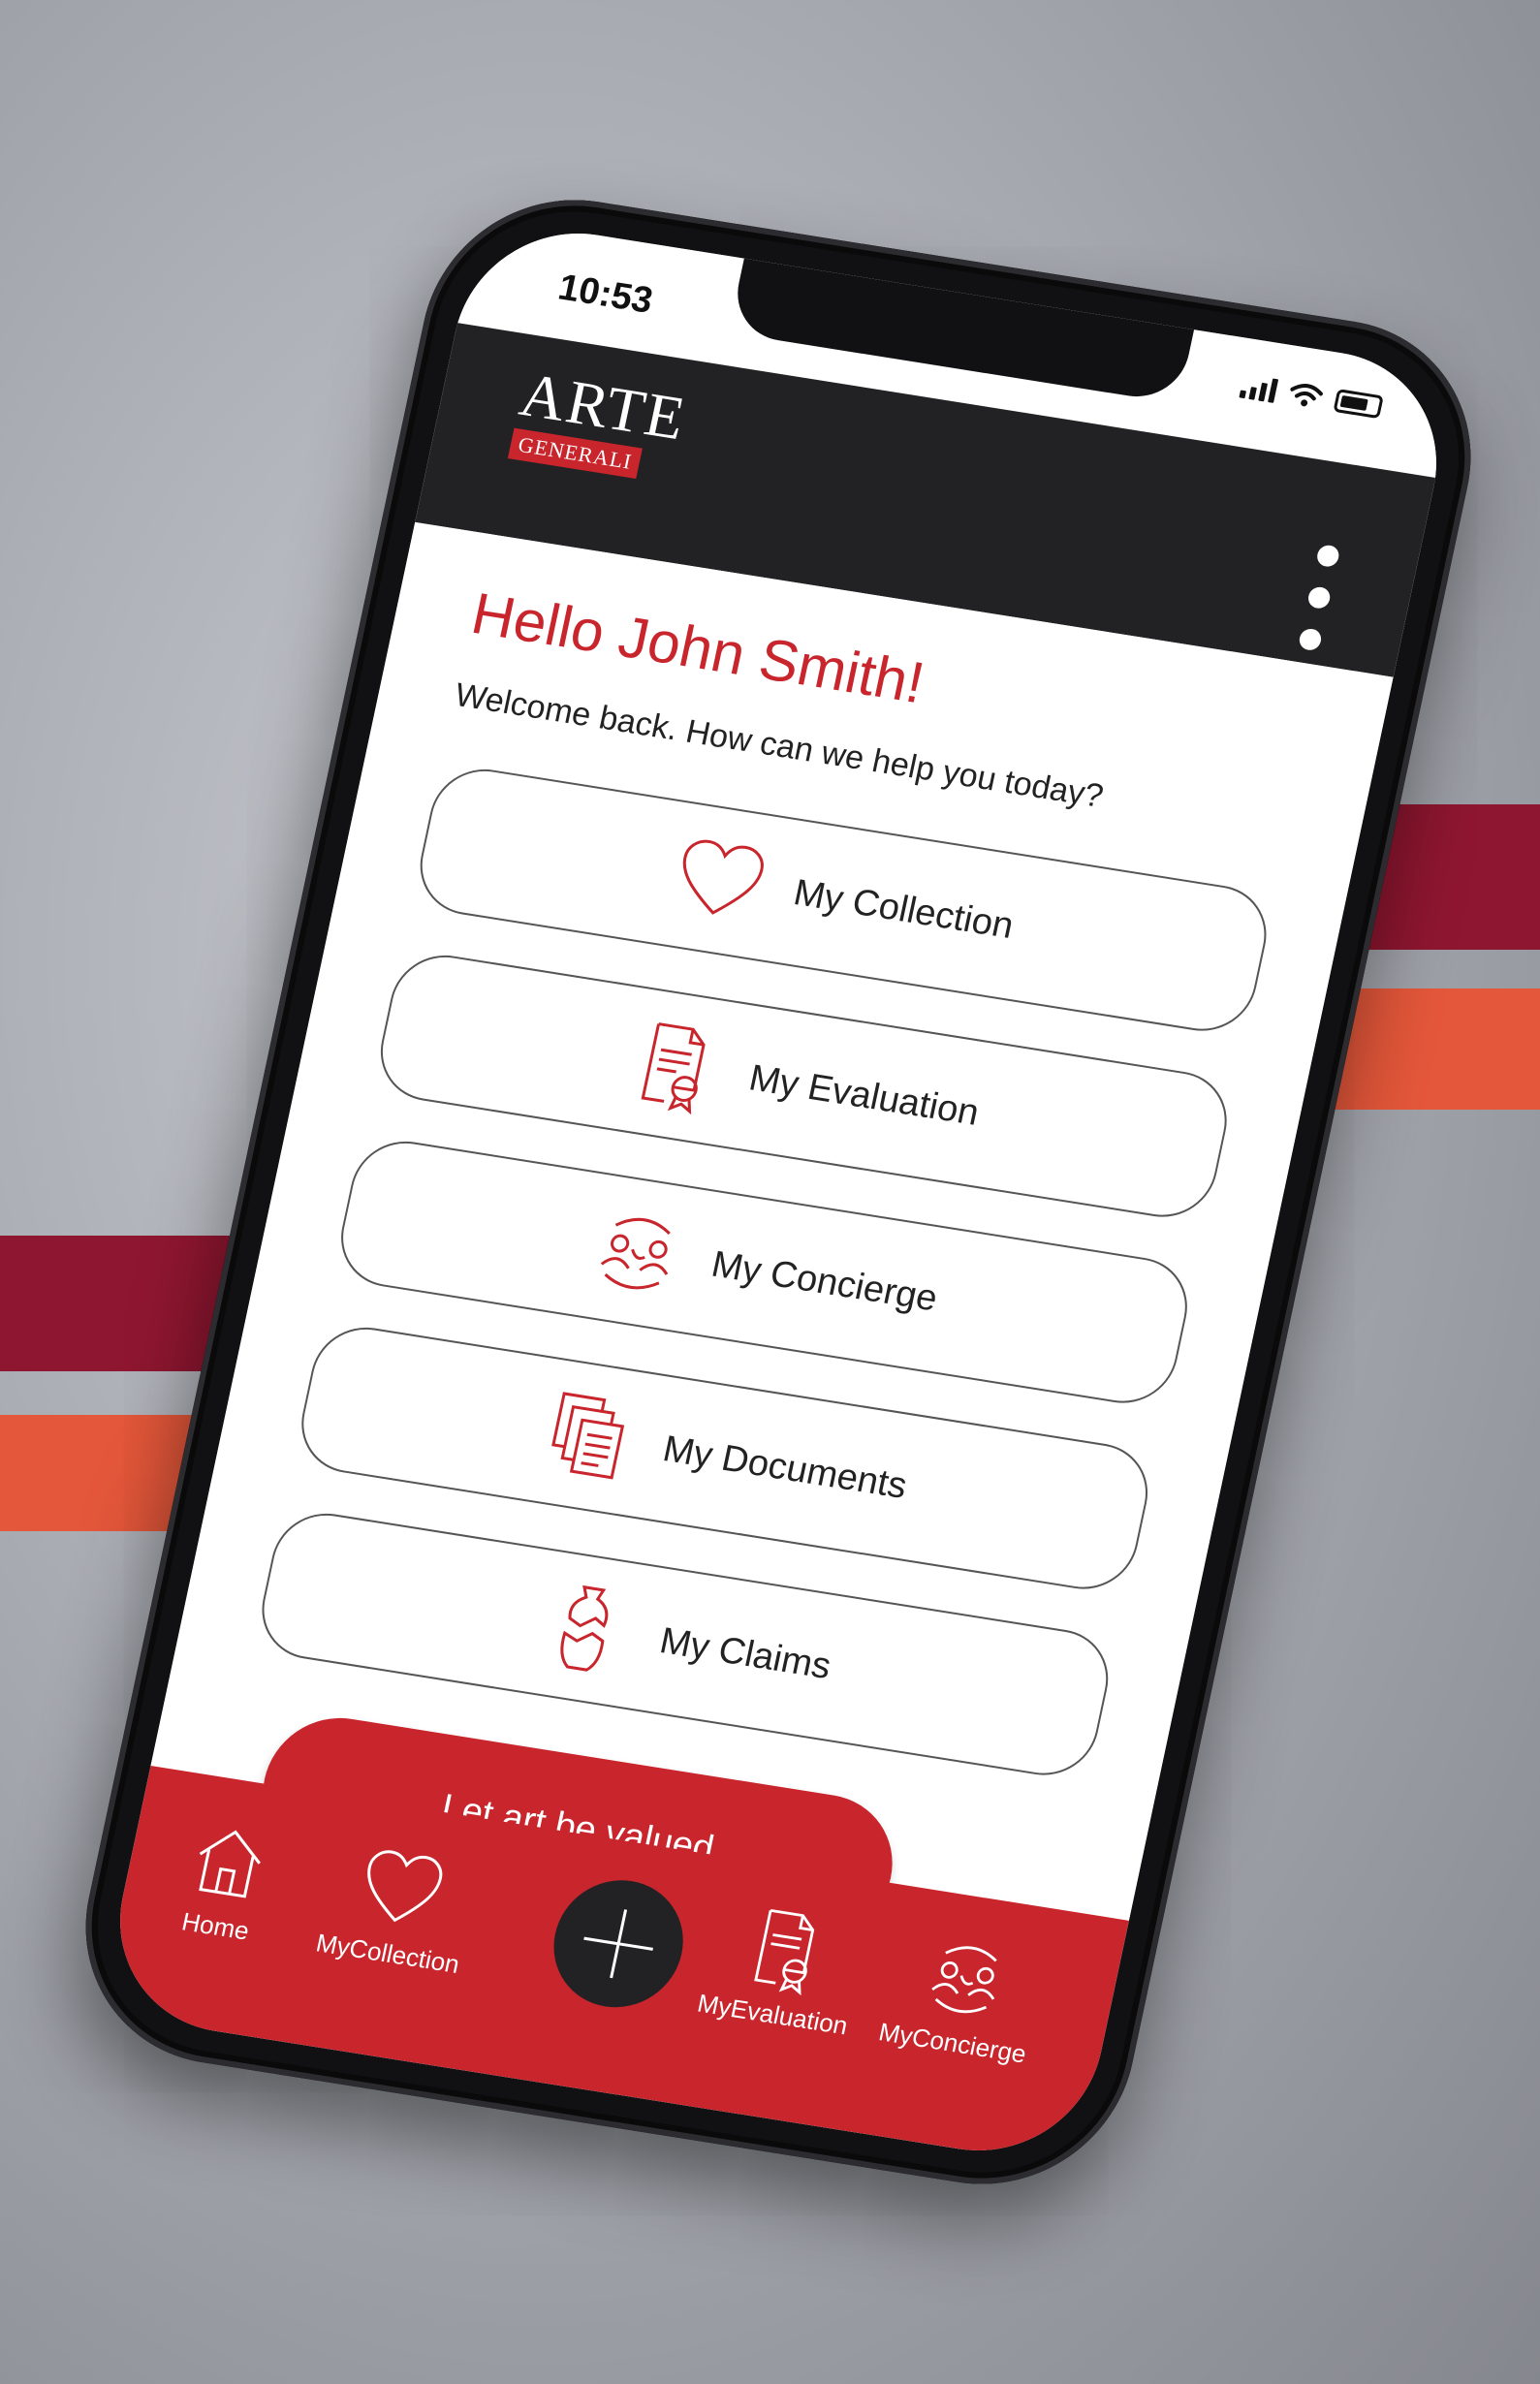  I want to click on my-claims-label: My Claims, so click(745, 1653).